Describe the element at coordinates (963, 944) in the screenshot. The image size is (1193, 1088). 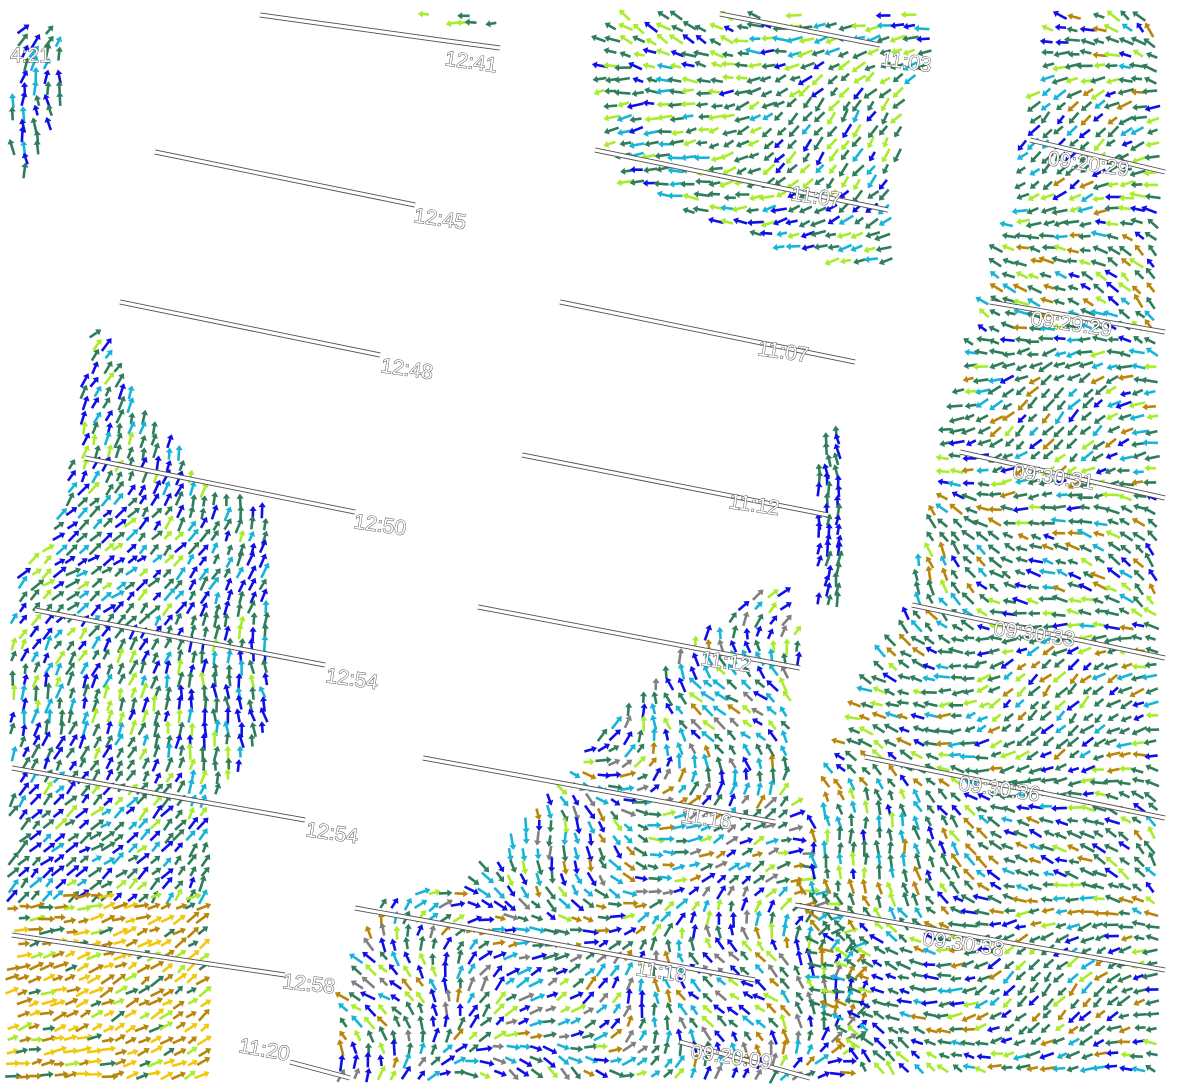
I see `time-label-09-30-38: 09:30:38` at that location.